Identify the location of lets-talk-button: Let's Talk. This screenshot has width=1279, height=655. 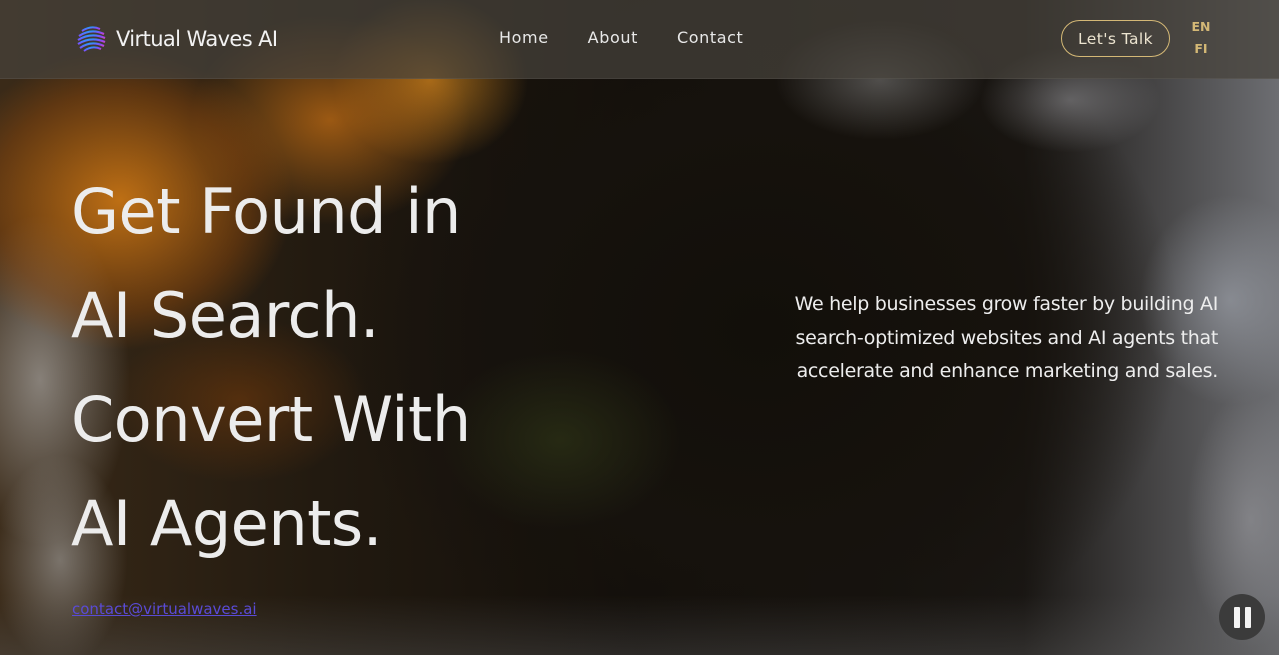
(1115, 38).